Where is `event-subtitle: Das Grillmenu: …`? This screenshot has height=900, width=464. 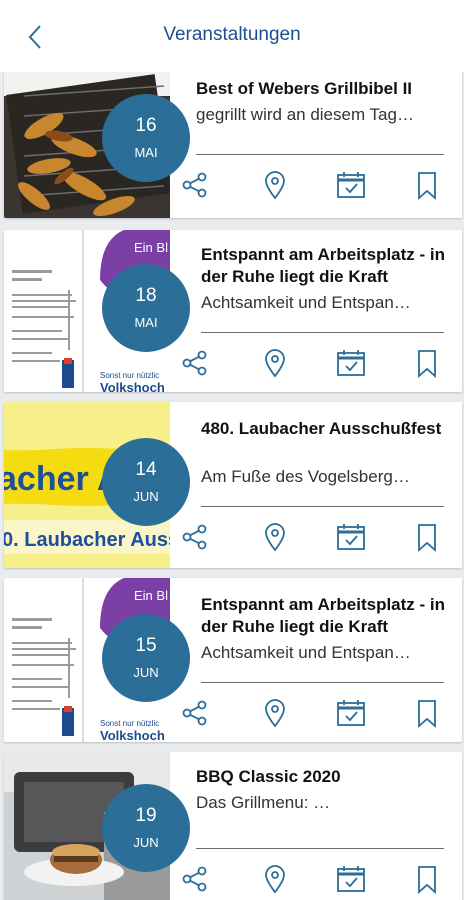
event-subtitle: Das Grillmenu: … is located at coordinates (263, 802).